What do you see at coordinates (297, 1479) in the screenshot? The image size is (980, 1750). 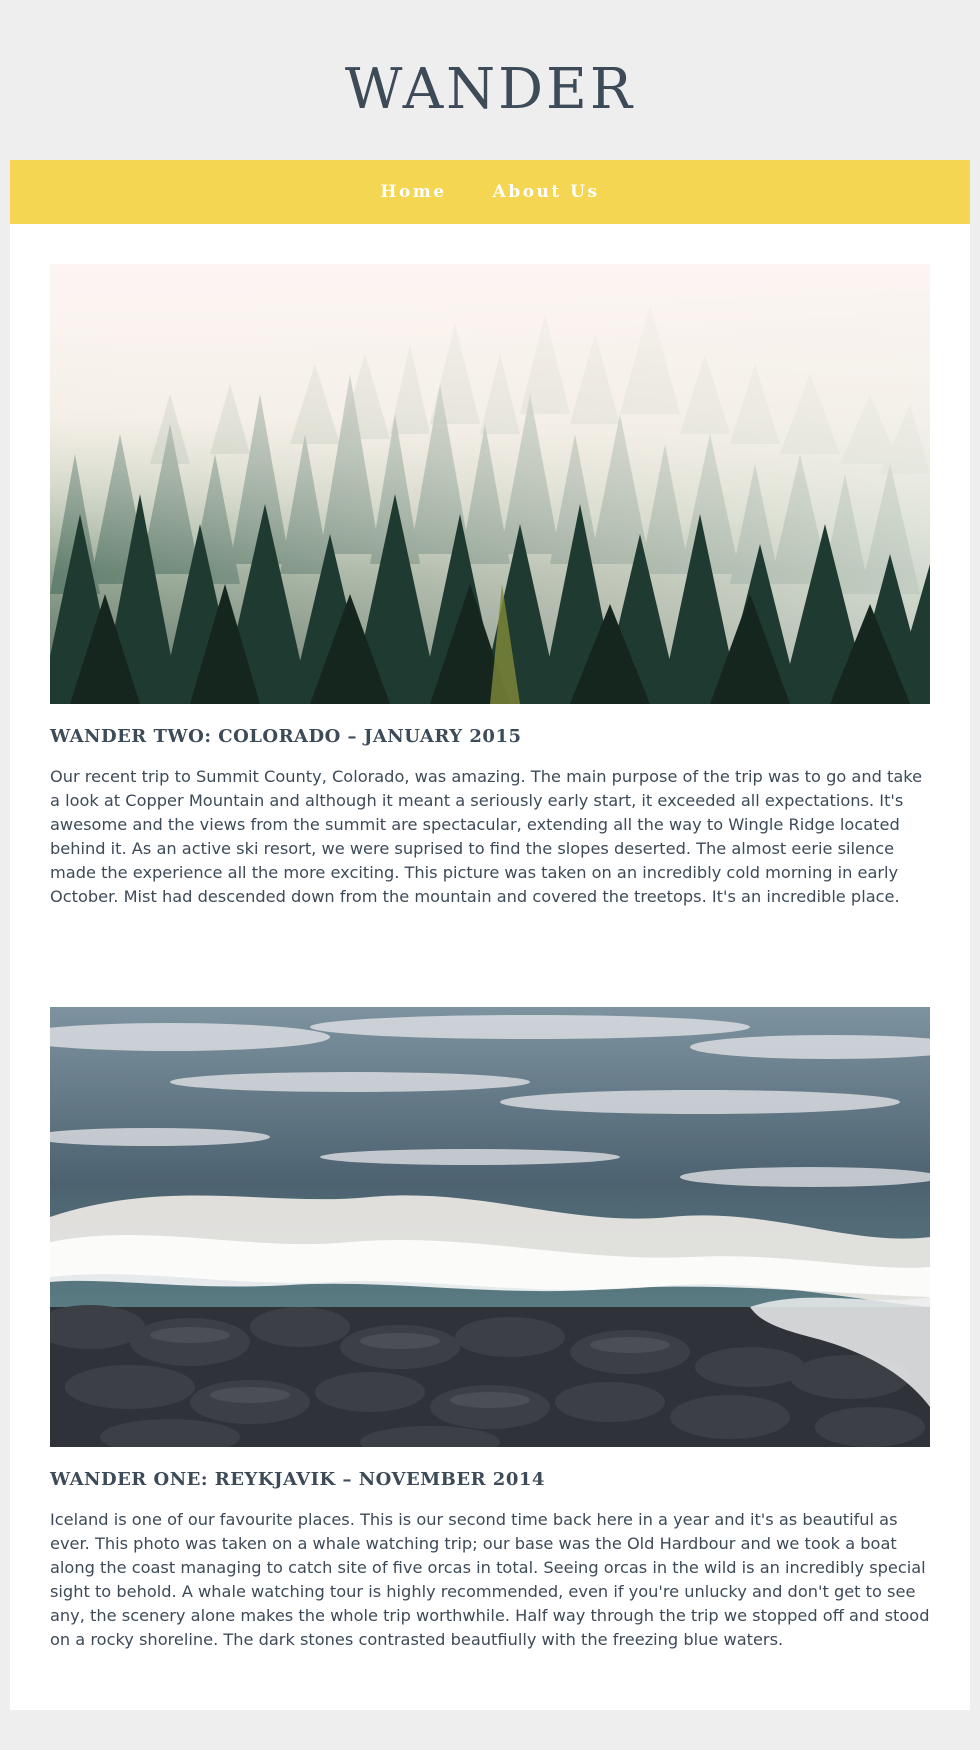 I see `post-title: WANDER ONE: REYKJAVIK – NOVEMBER 2014` at bounding box center [297, 1479].